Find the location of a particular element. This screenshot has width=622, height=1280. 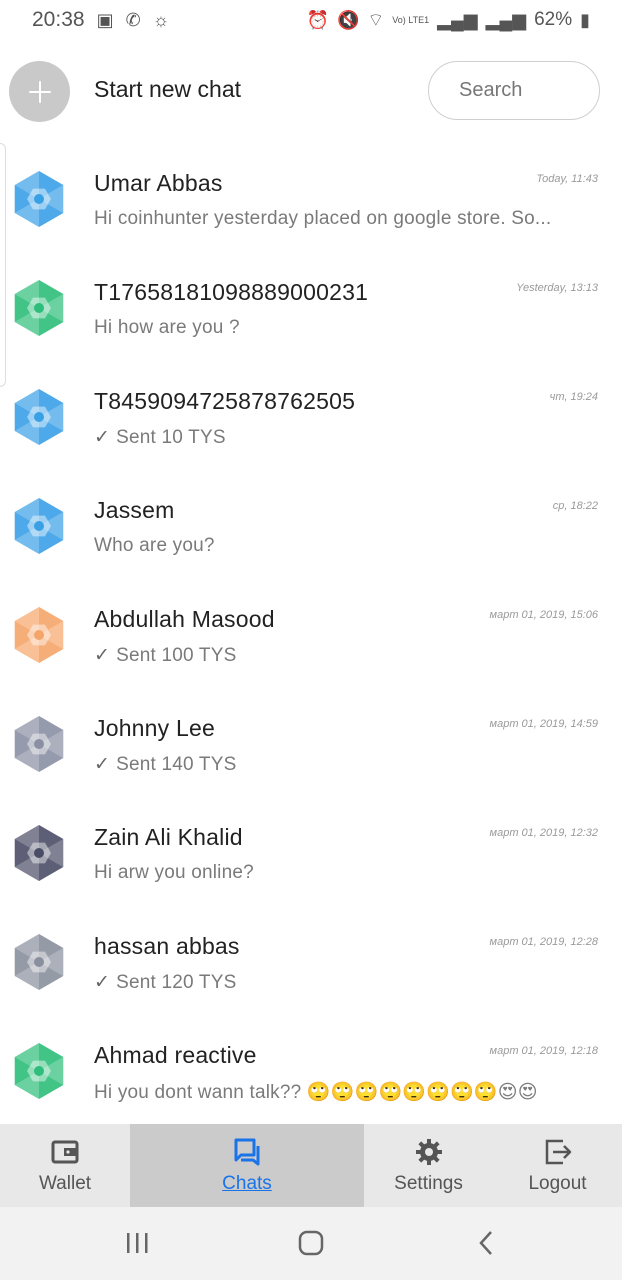

chat-timestamp: март 01, 2019, 15:06 is located at coordinates (543, 615).